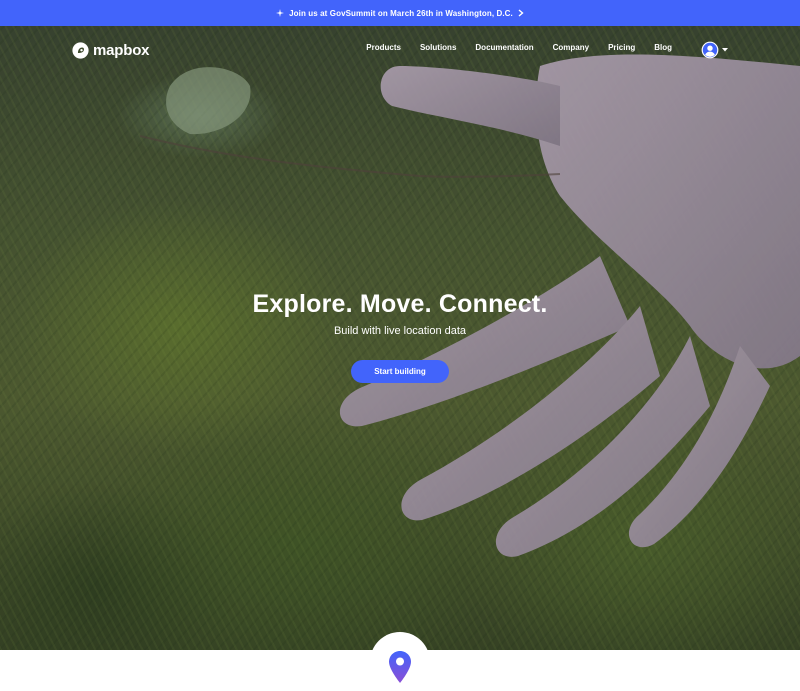 Image resolution: width=800 pixels, height=691 pixels. I want to click on nav-blog: Blog, so click(663, 47).